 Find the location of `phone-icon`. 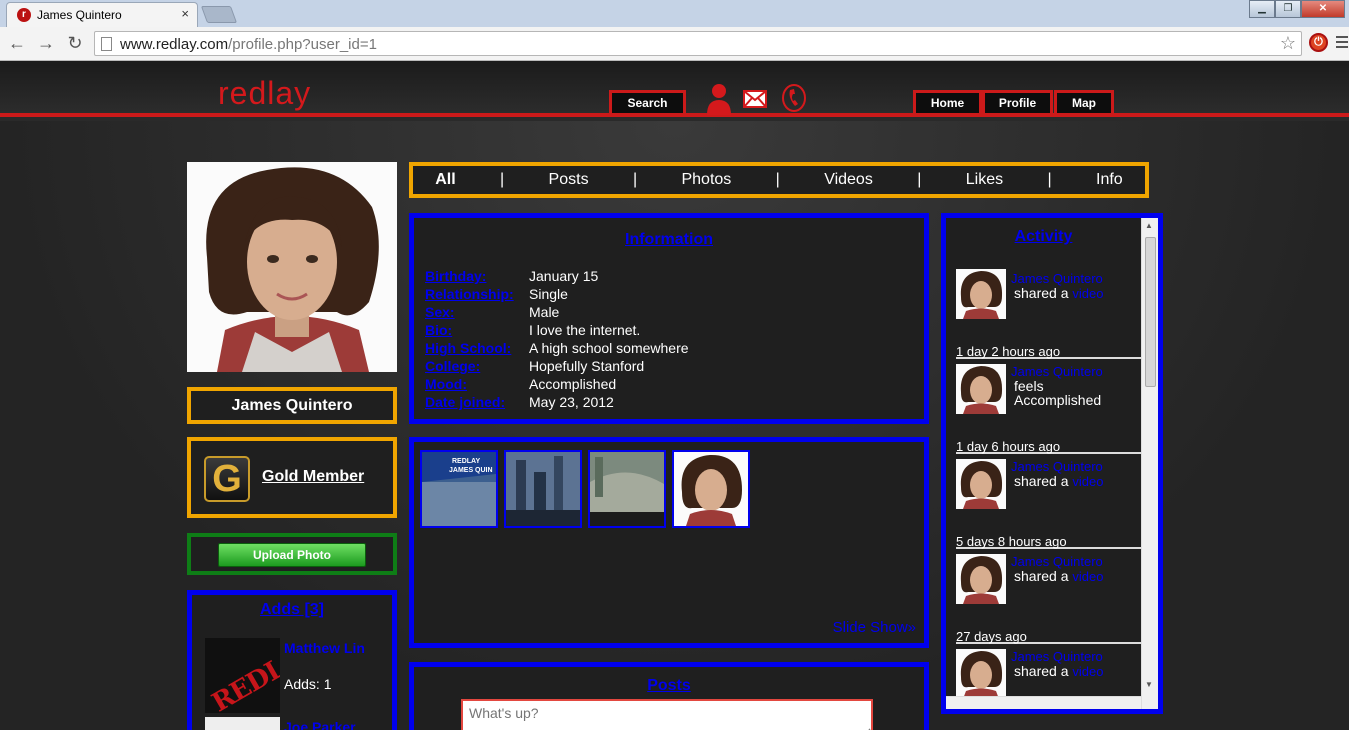

phone-icon is located at coordinates (794, 98).